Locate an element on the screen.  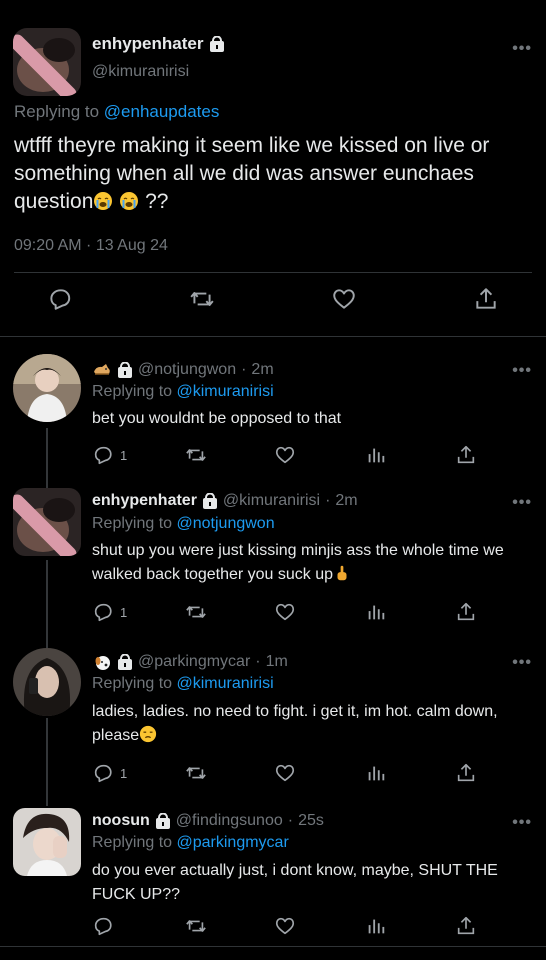
time: 25s is located at coordinates (311, 821).